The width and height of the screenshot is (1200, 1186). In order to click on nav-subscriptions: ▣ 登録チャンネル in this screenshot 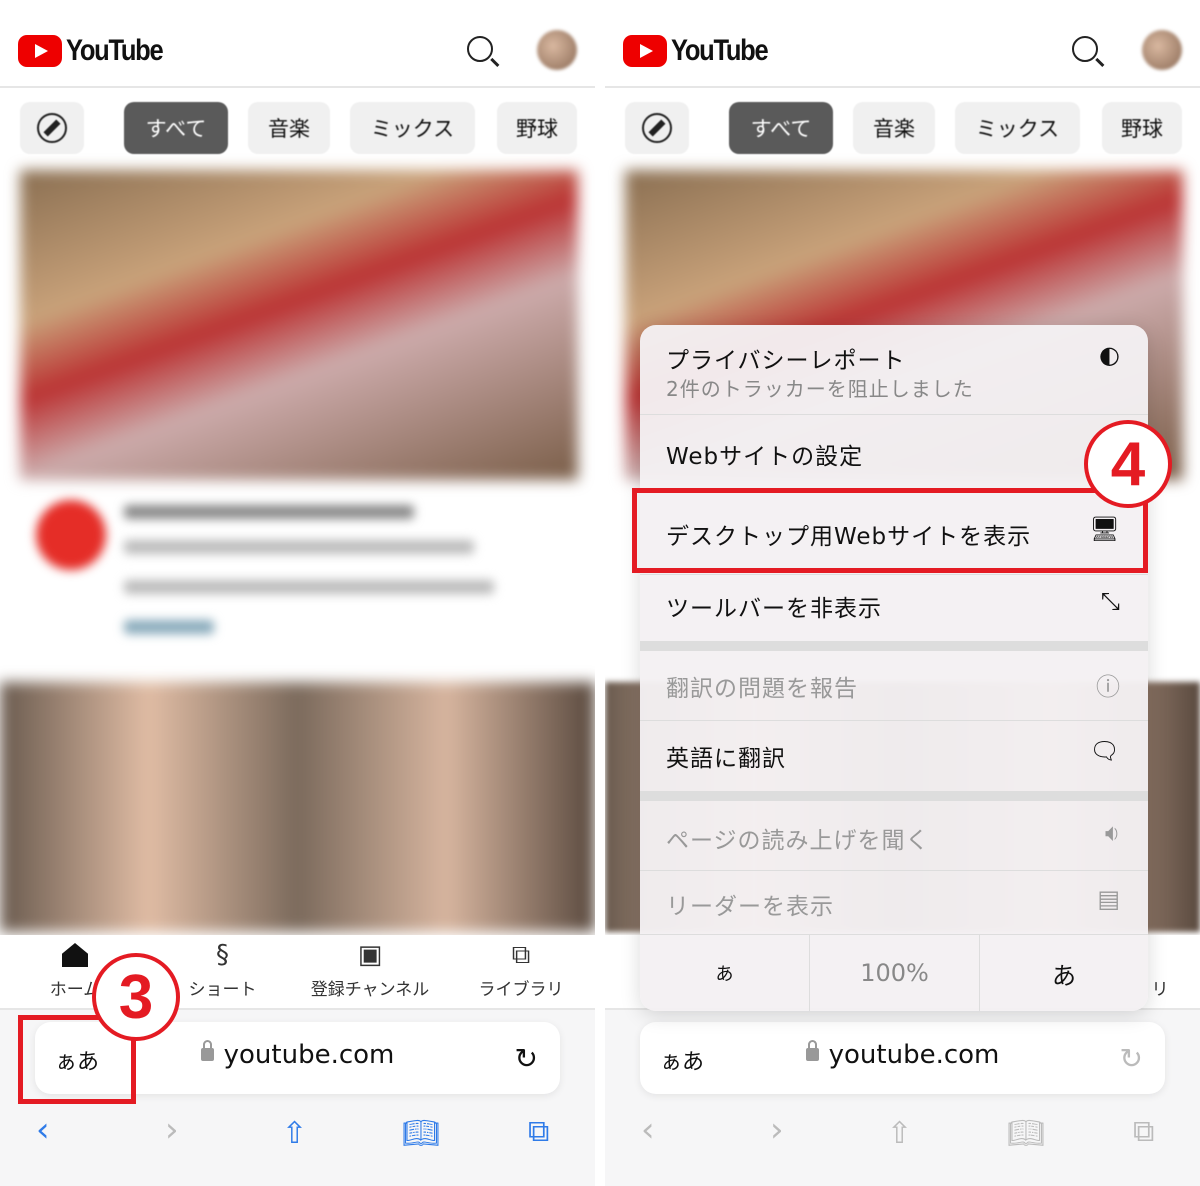, I will do `click(370, 967)`.